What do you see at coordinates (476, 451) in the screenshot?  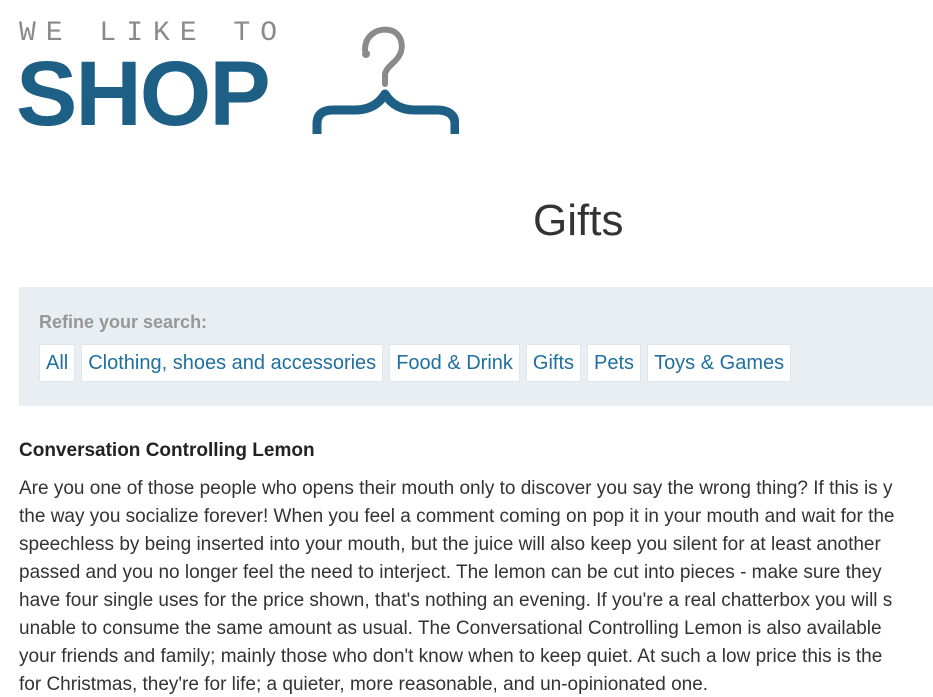 I see `product-name: Conversation Controlling Lemon` at bounding box center [476, 451].